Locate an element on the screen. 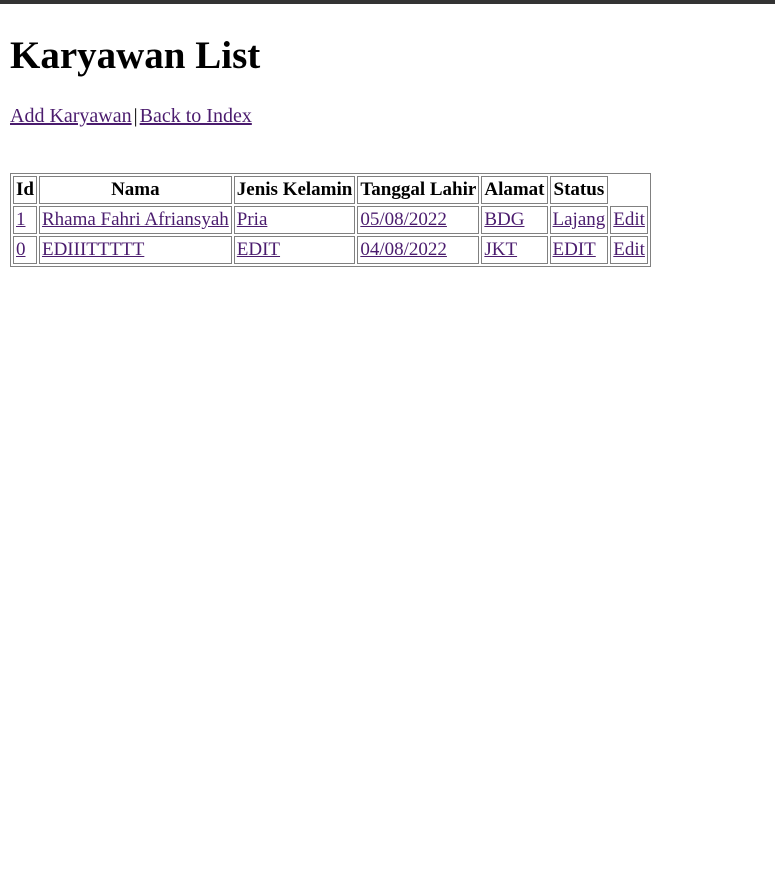  back-to-index-link: Back to Index is located at coordinates (196, 116).